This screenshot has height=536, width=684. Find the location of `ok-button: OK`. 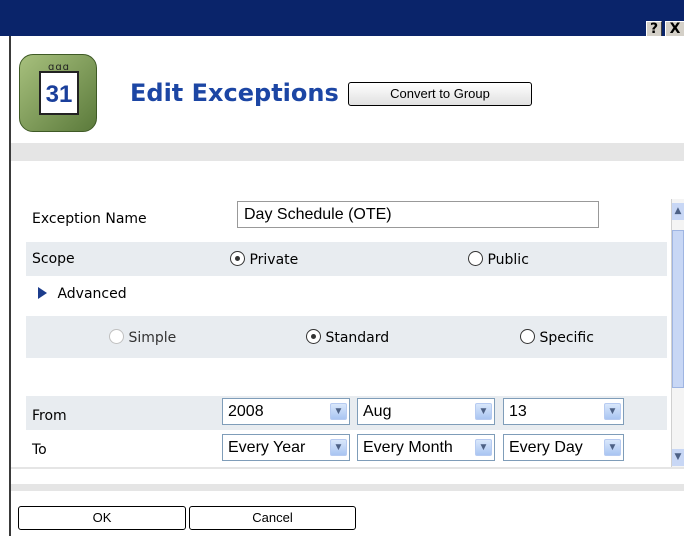

ok-button: OK is located at coordinates (102, 518).